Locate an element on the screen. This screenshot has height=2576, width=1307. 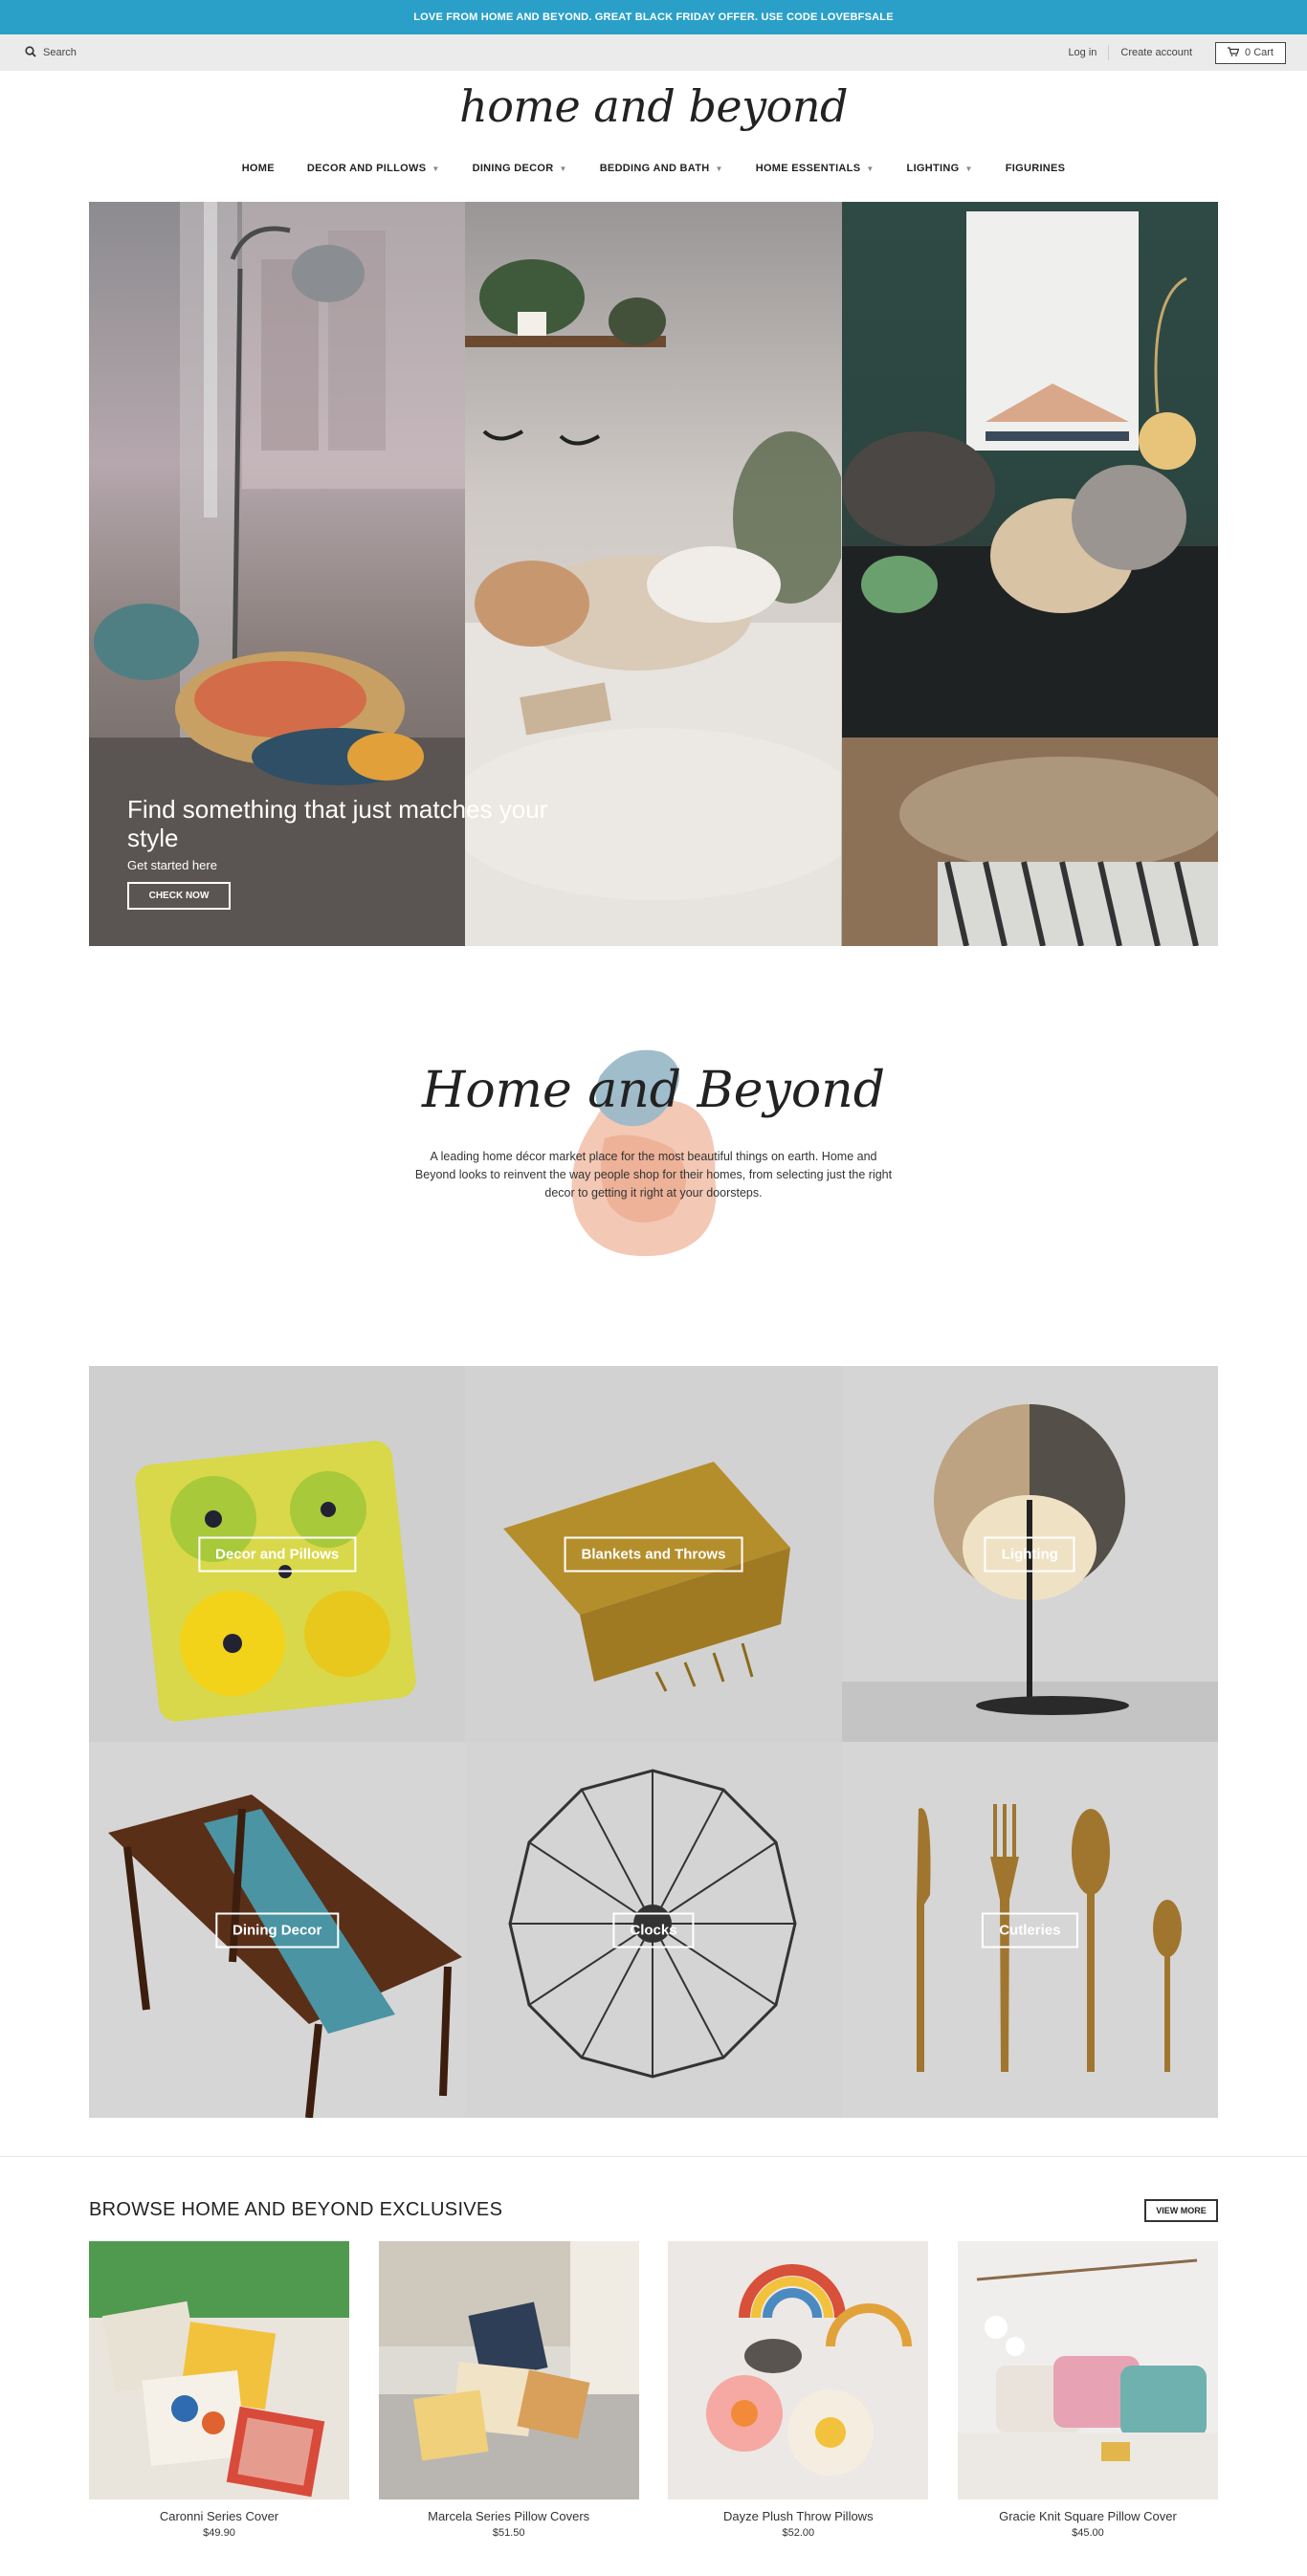
nav-item-label: FIGURINES is located at coordinates (1035, 169).